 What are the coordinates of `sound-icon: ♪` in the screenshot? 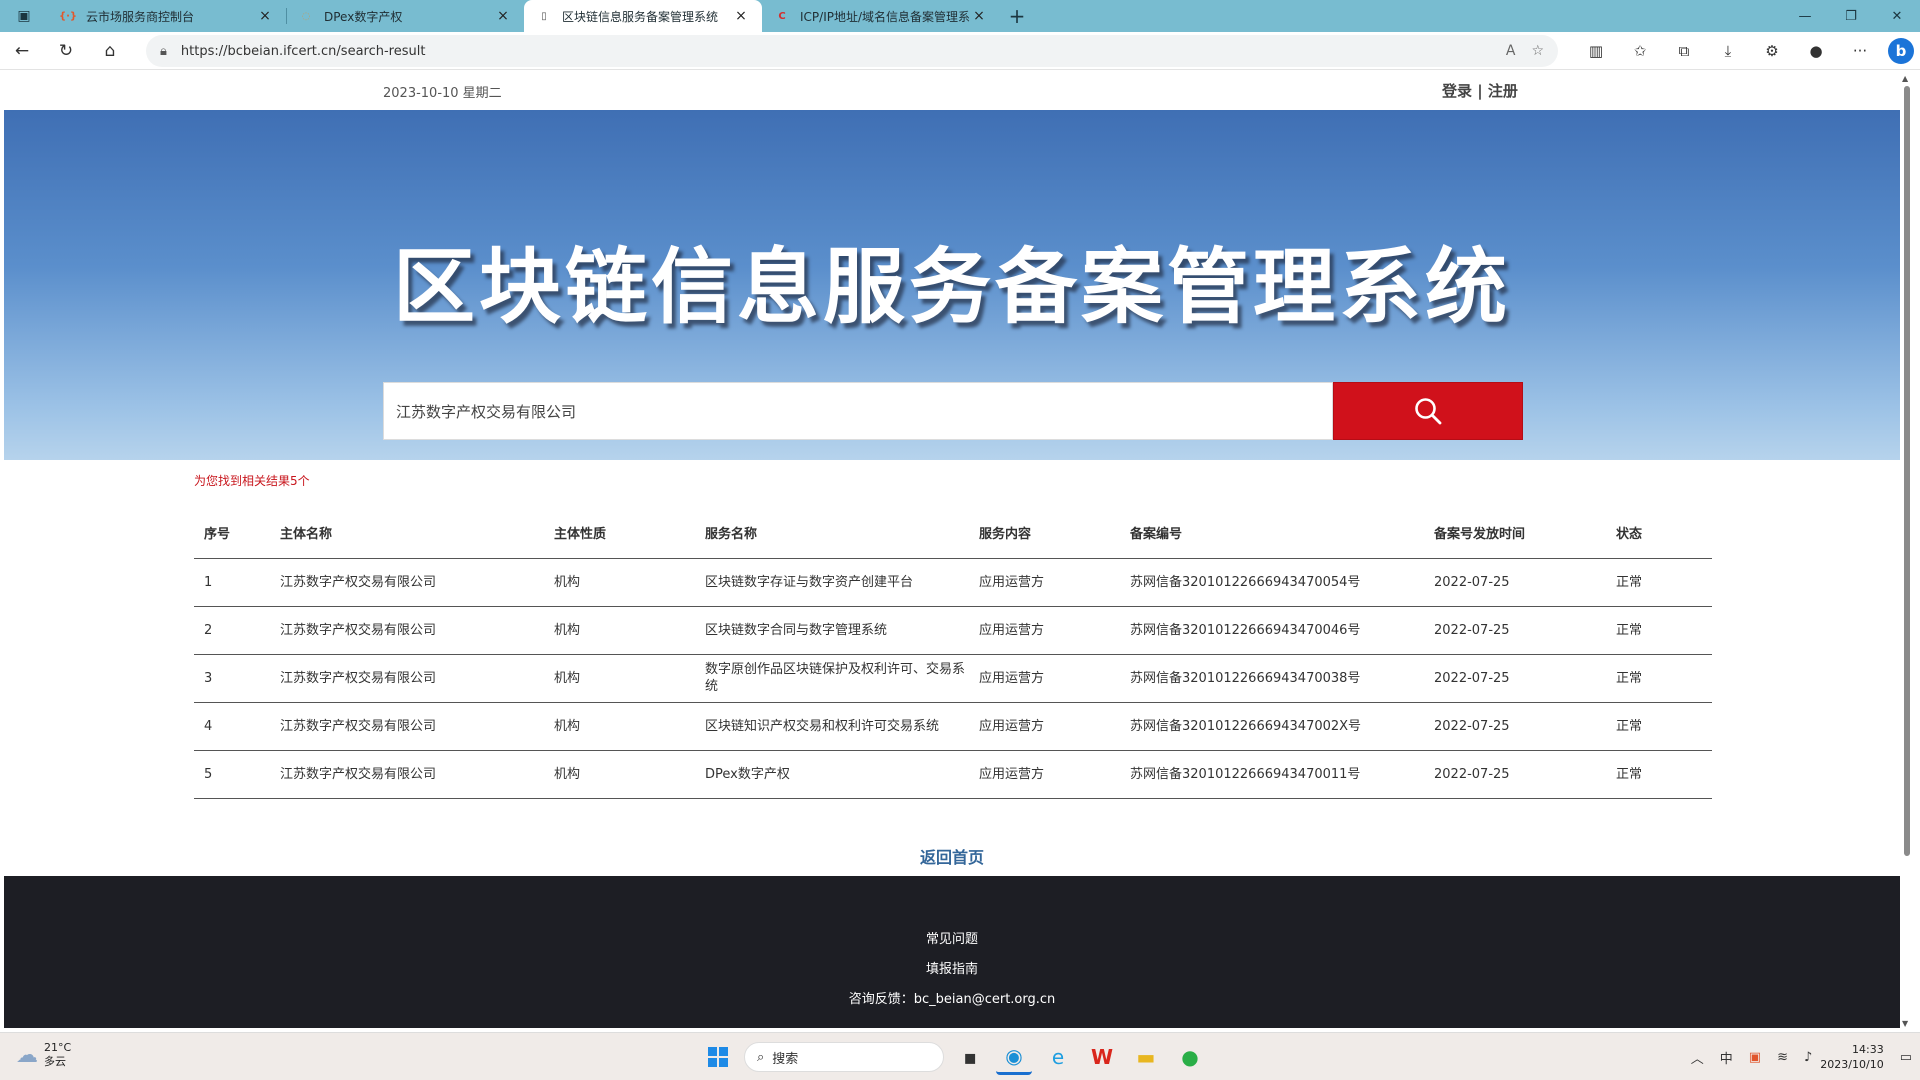 It's located at (1808, 1057).